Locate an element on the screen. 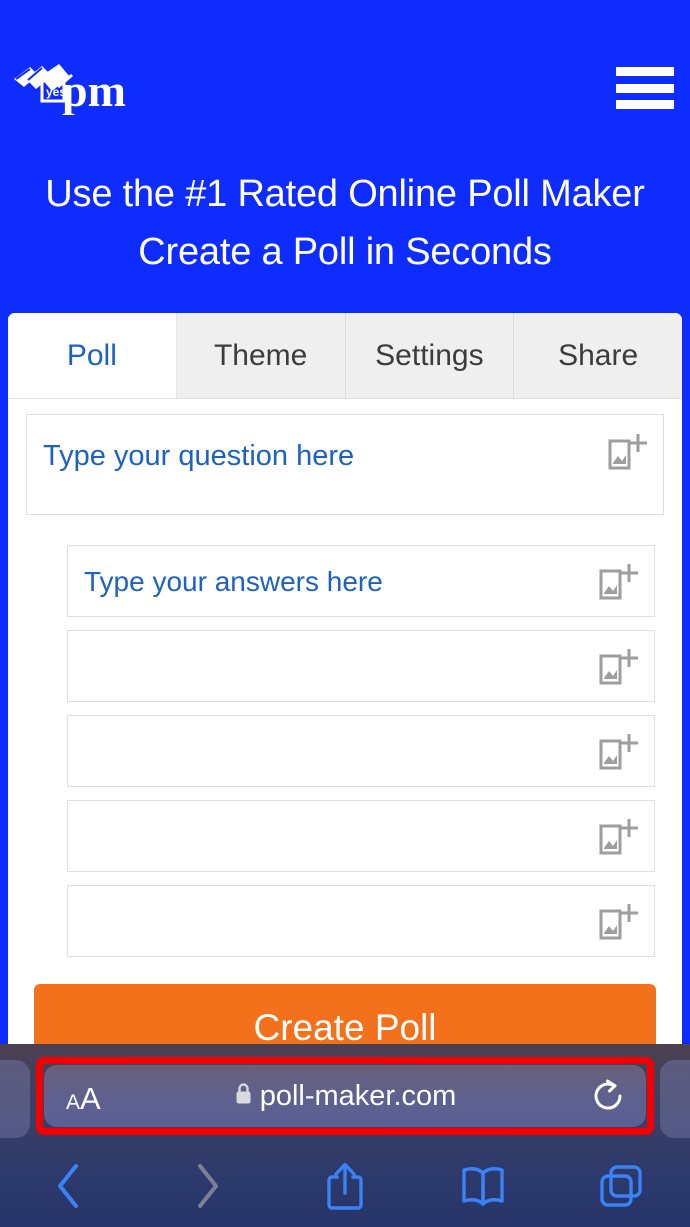 The width and height of the screenshot is (690, 1227). tab-settings: Settings is located at coordinates (430, 355).